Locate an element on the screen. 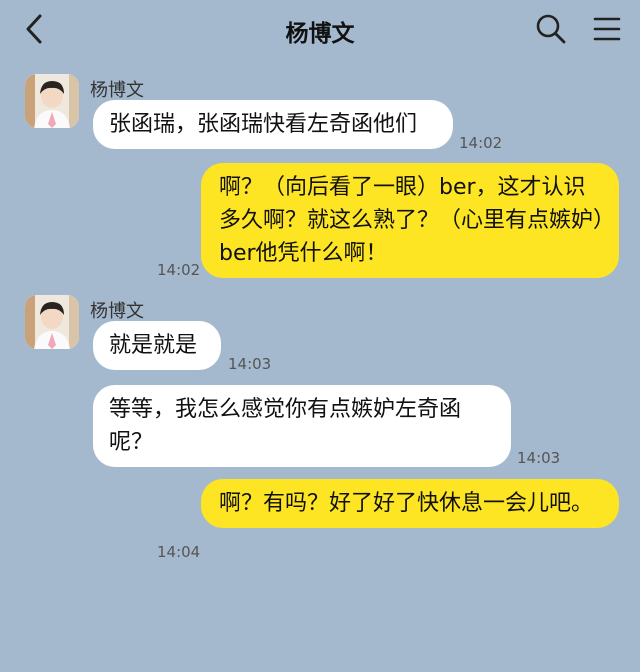 This screenshot has height=672, width=640. menu-icon is located at coordinates (607, 29).